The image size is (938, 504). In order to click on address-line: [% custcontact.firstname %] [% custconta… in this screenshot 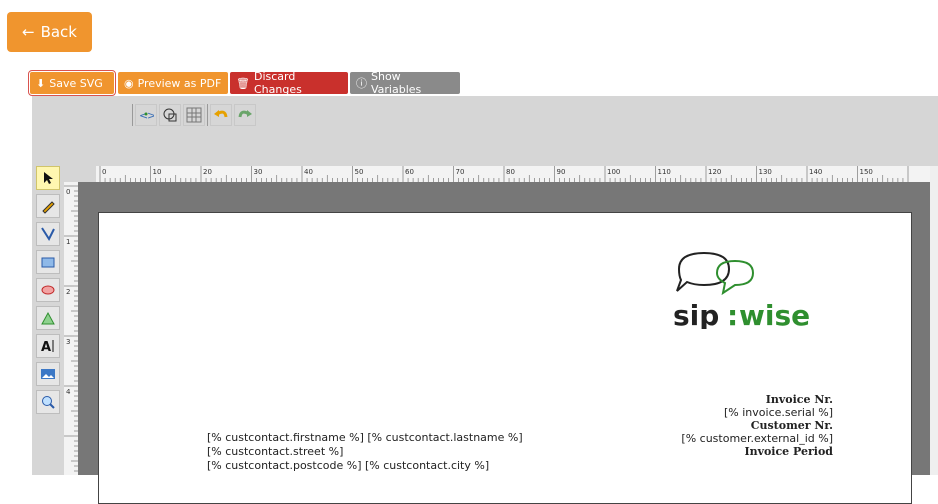, I will do `click(365, 437)`.